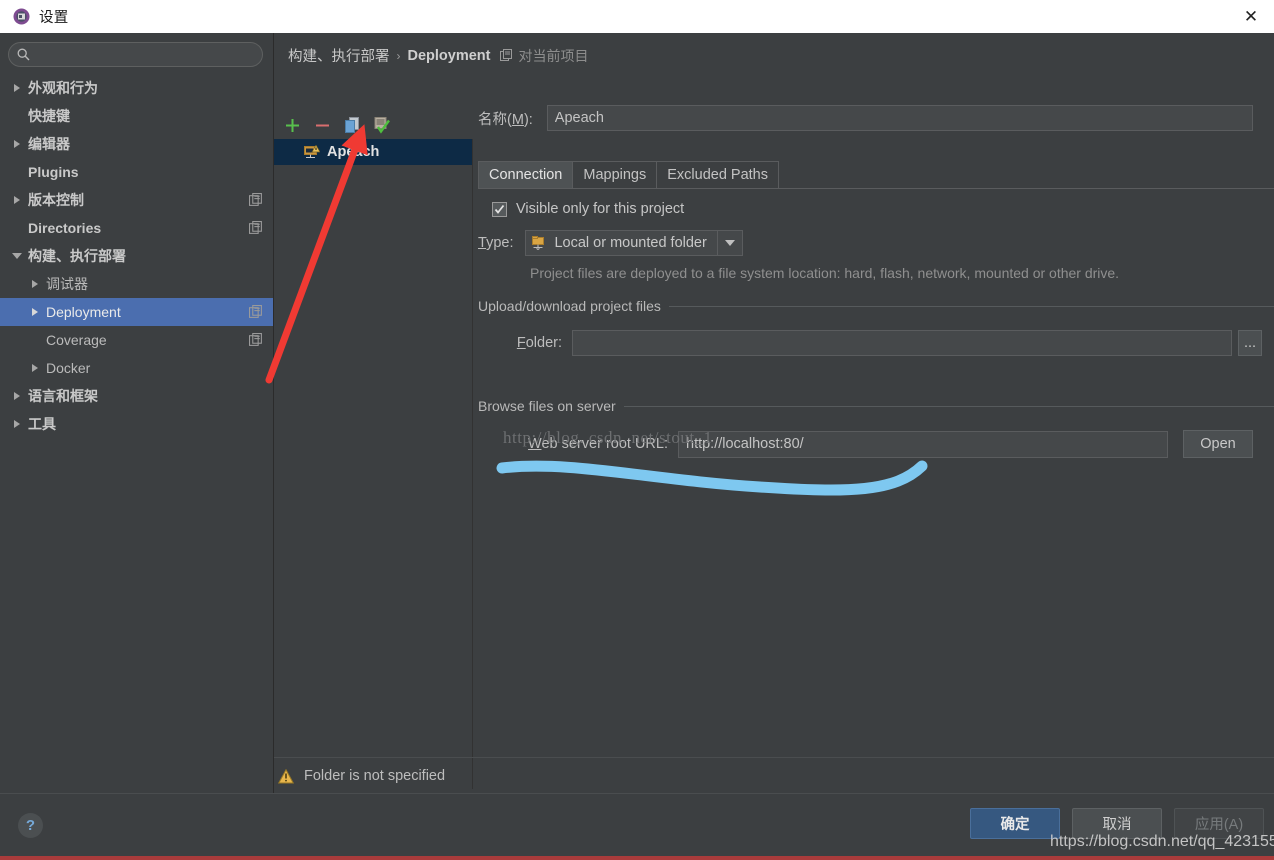 This screenshot has width=1274, height=860. What do you see at coordinates (553, 55) in the screenshot?
I see `breadcrumb-scope-label: 对当前项目` at bounding box center [553, 55].